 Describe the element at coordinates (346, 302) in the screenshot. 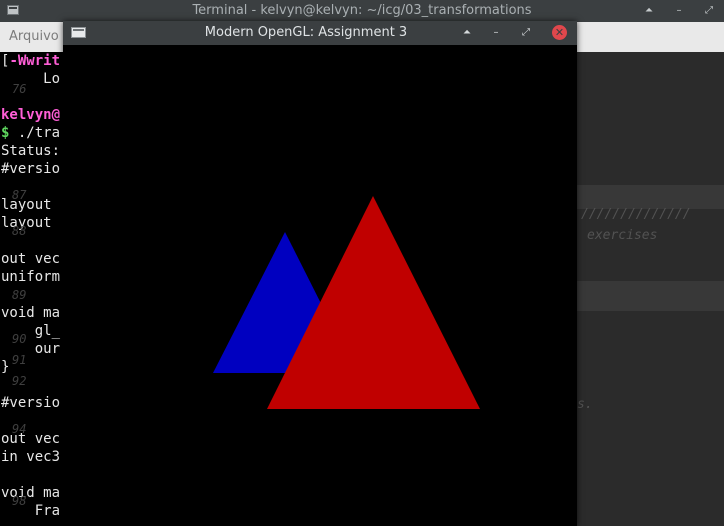

I see `opengl-render-svg` at that location.